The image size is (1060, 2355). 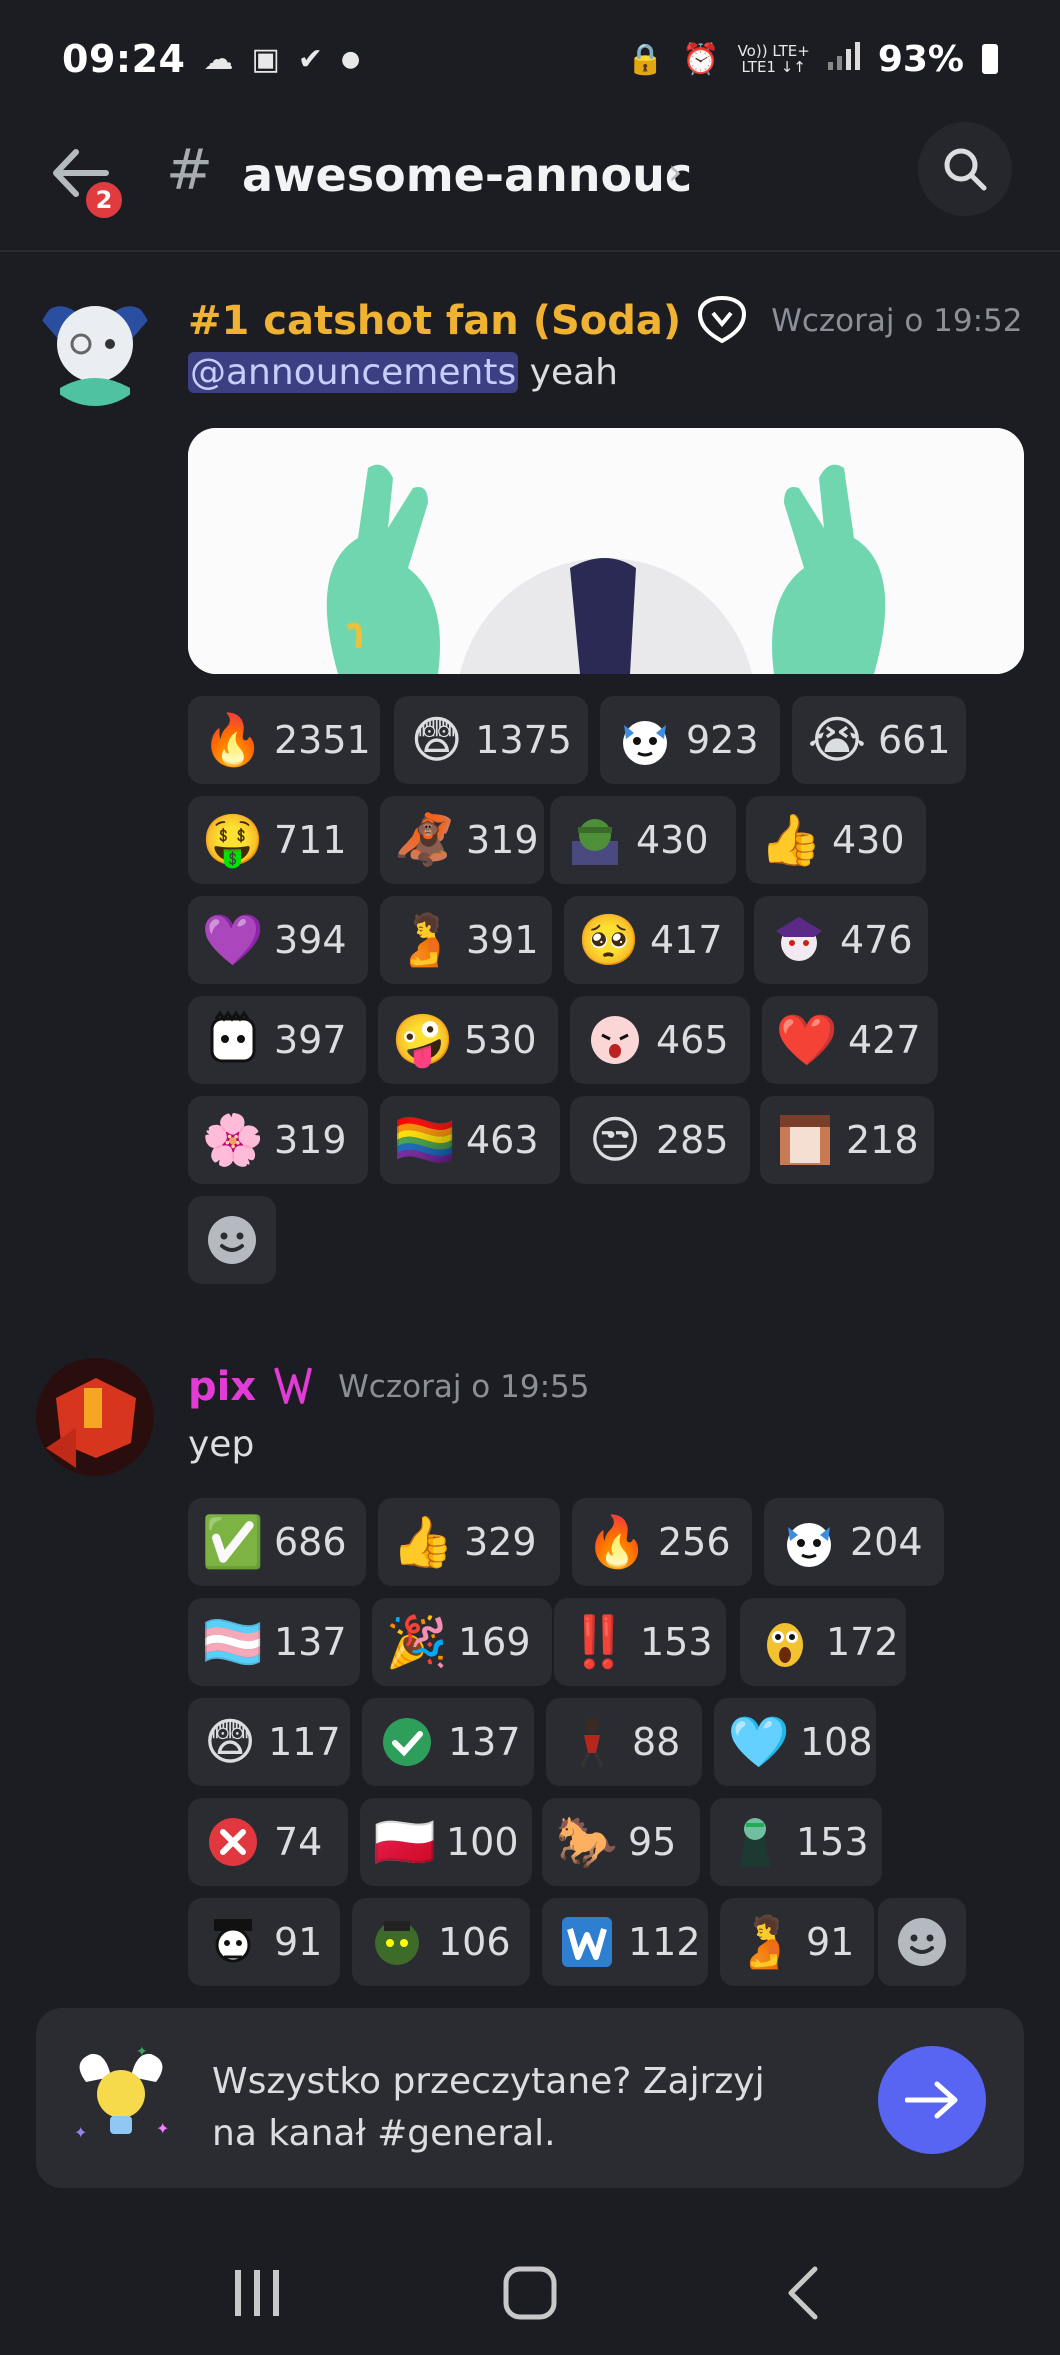 What do you see at coordinates (441, 1942) in the screenshot?
I see `reaction-button: 106` at bounding box center [441, 1942].